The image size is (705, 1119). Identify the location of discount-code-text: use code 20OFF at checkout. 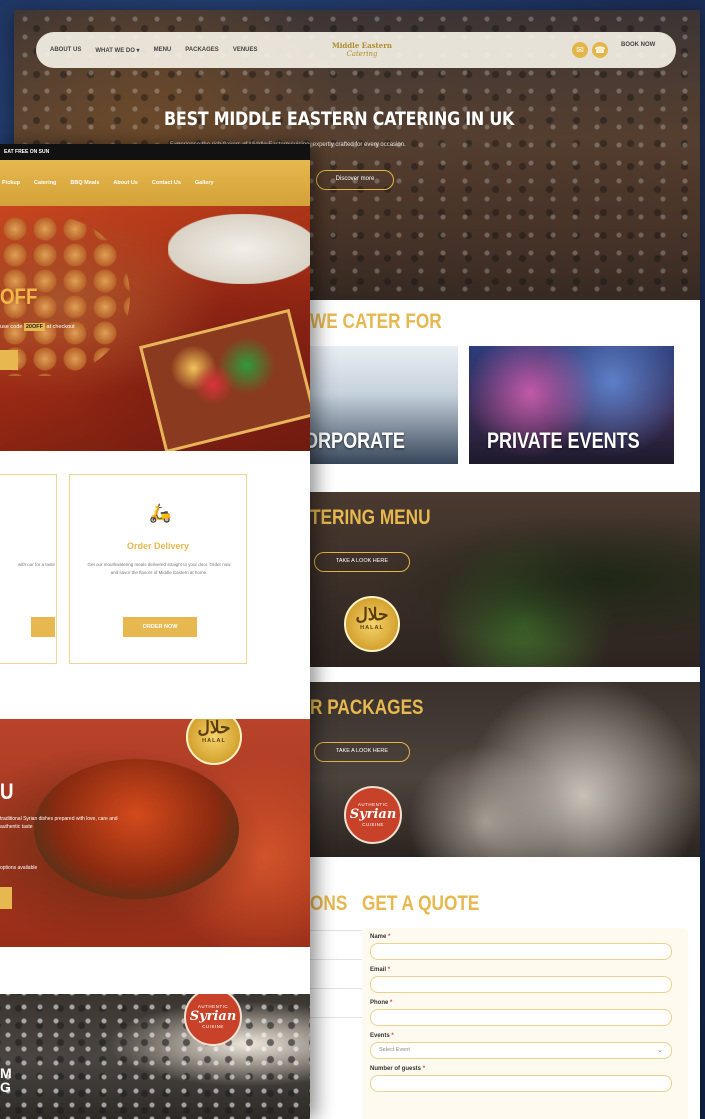
(37, 327).